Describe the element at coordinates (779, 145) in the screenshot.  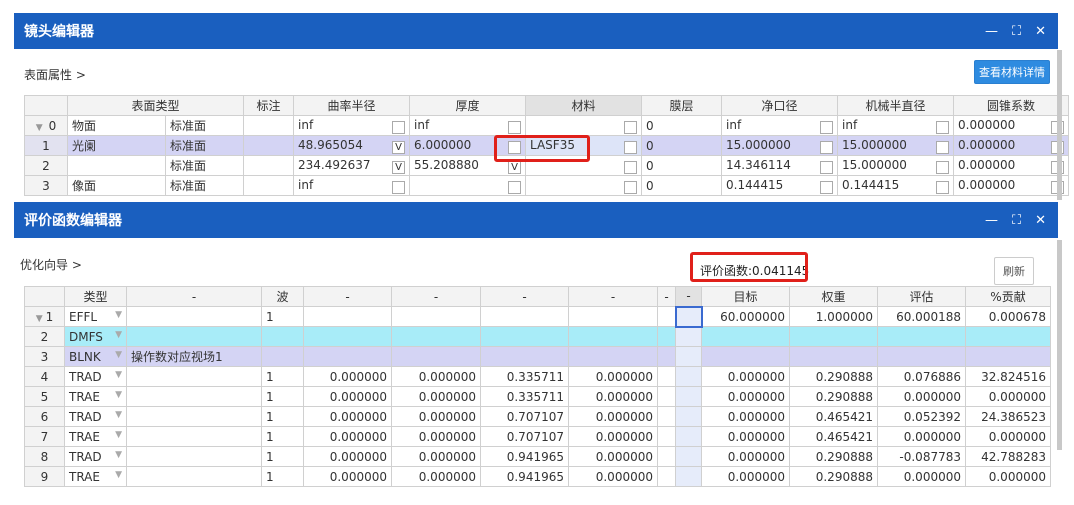
I see `clear-aperture-cell: 15.000000` at that location.